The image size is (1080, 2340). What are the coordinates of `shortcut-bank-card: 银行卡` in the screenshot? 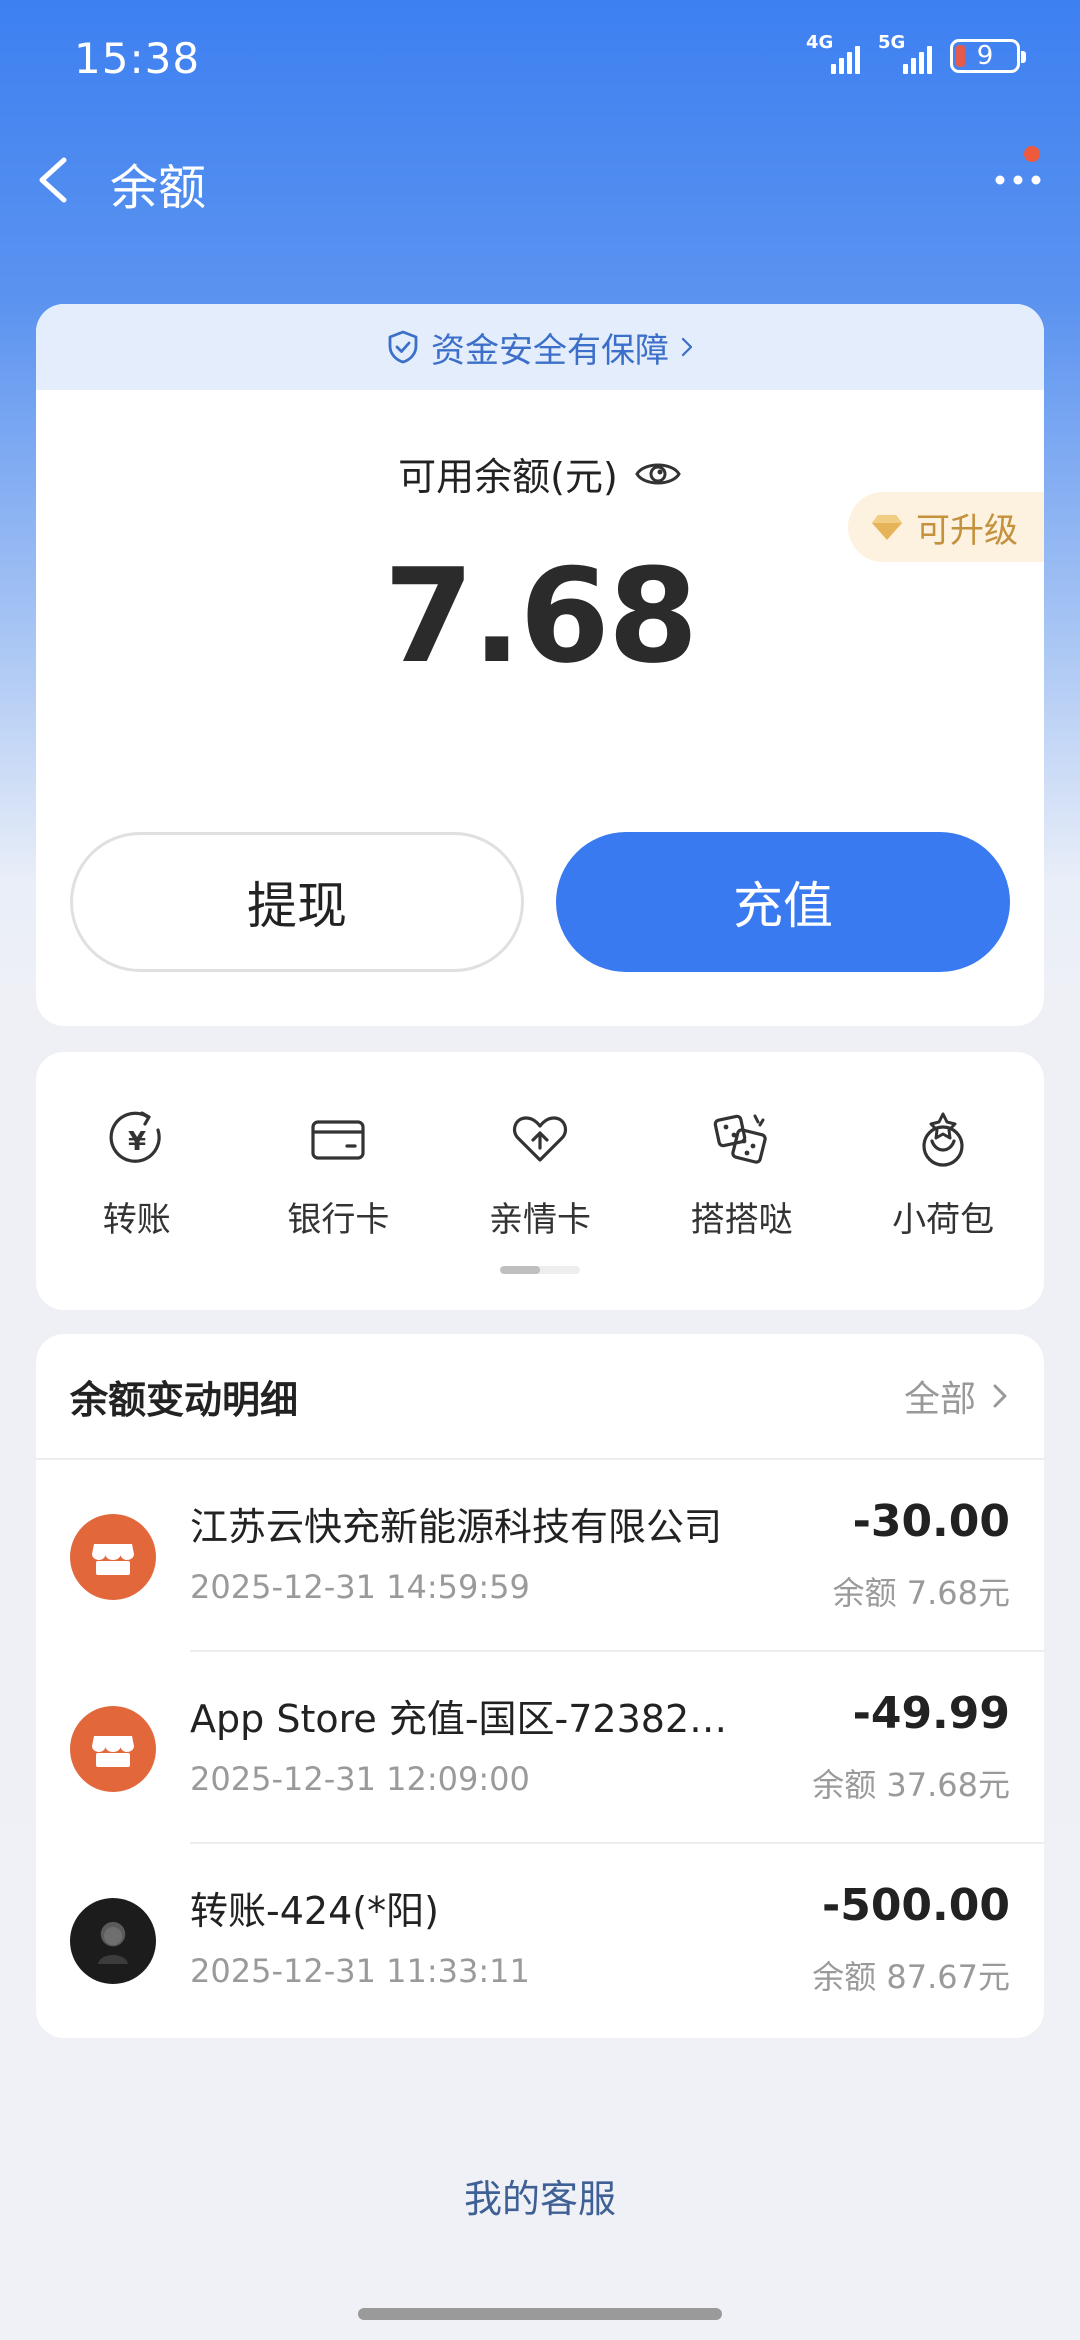 It's located at (339, 1174).